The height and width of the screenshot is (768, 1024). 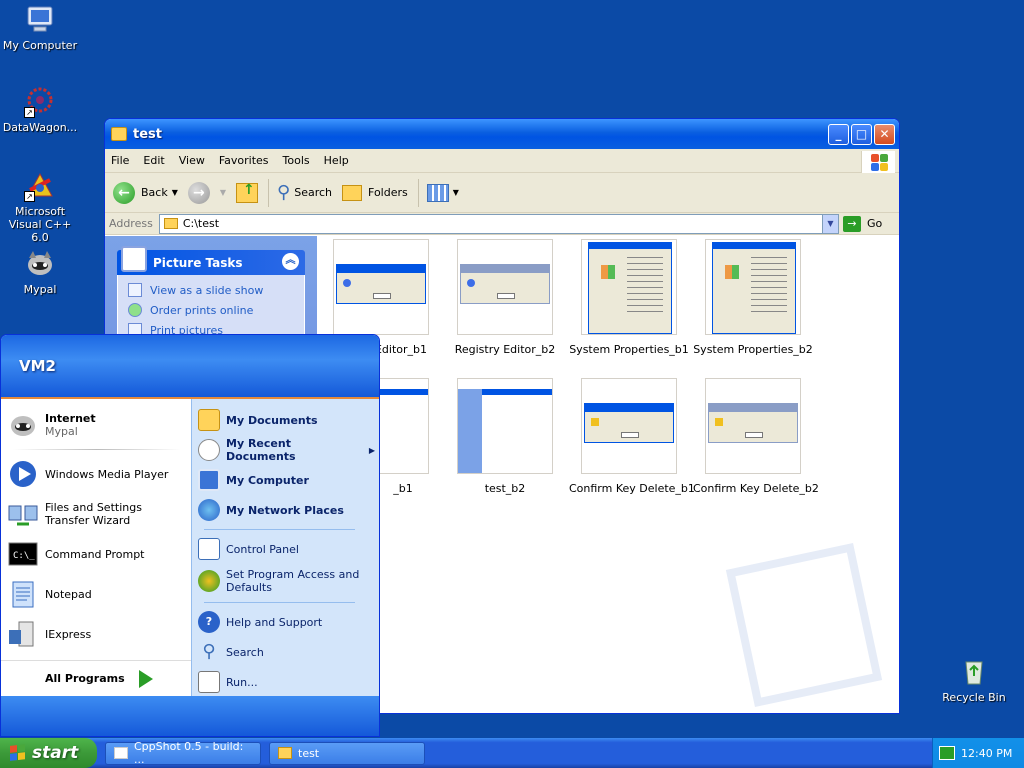 I want to click on place-network-places: My Network Places, so click(x=286, y=510).